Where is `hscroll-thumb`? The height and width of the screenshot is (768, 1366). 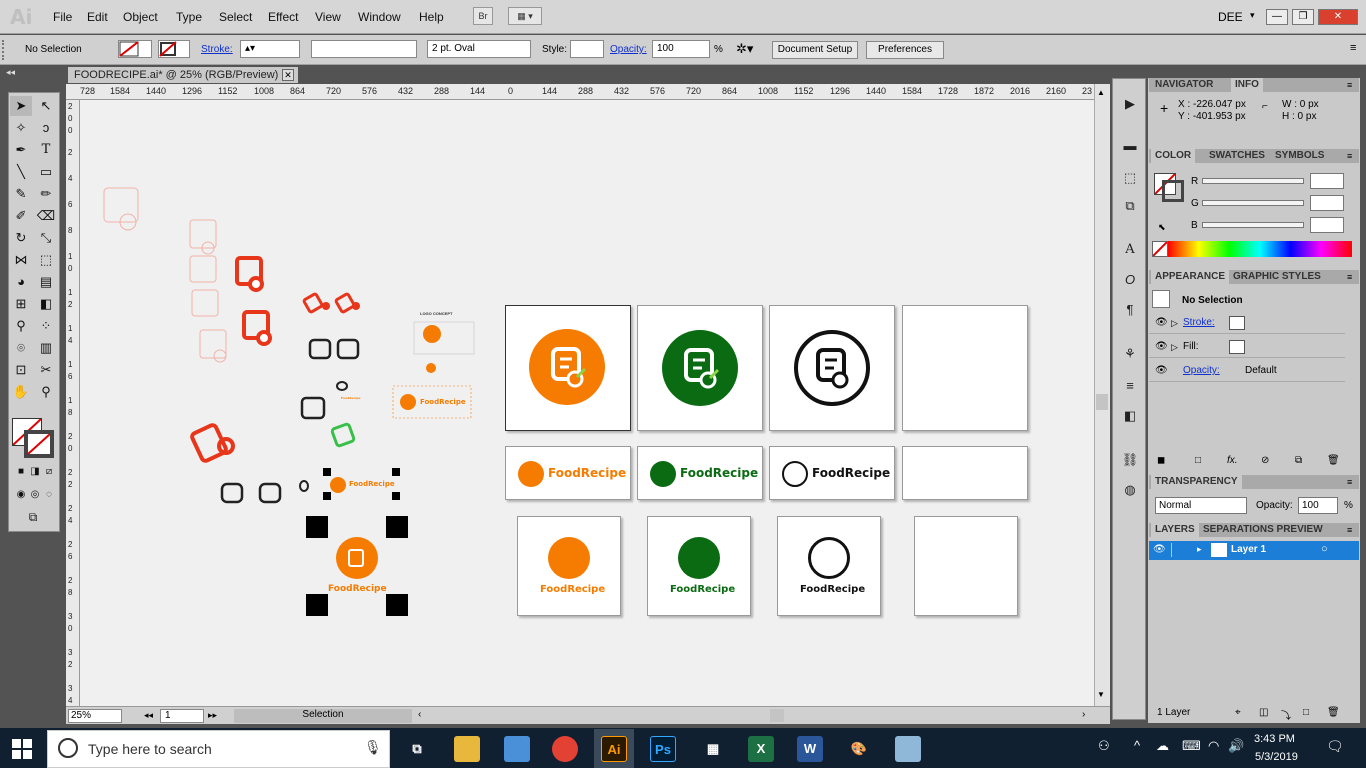
hscroll-thumb is located at coordinates (777, 715).